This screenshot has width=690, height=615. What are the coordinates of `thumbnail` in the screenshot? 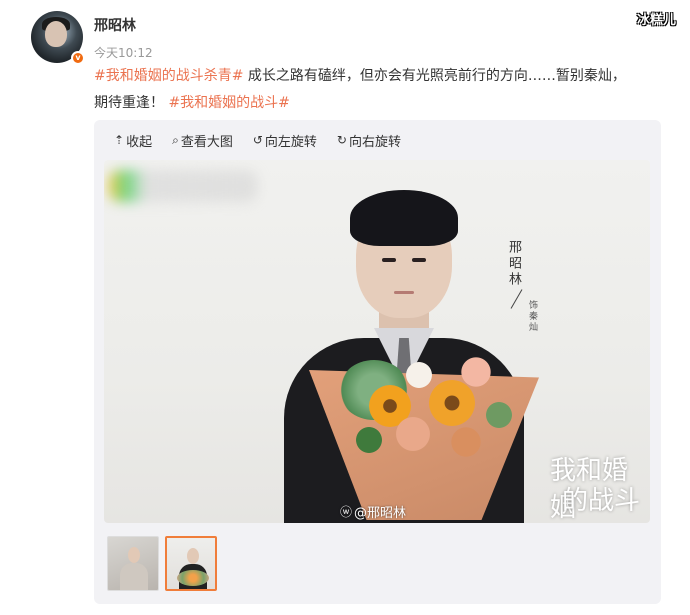 It's located at (133, 563).